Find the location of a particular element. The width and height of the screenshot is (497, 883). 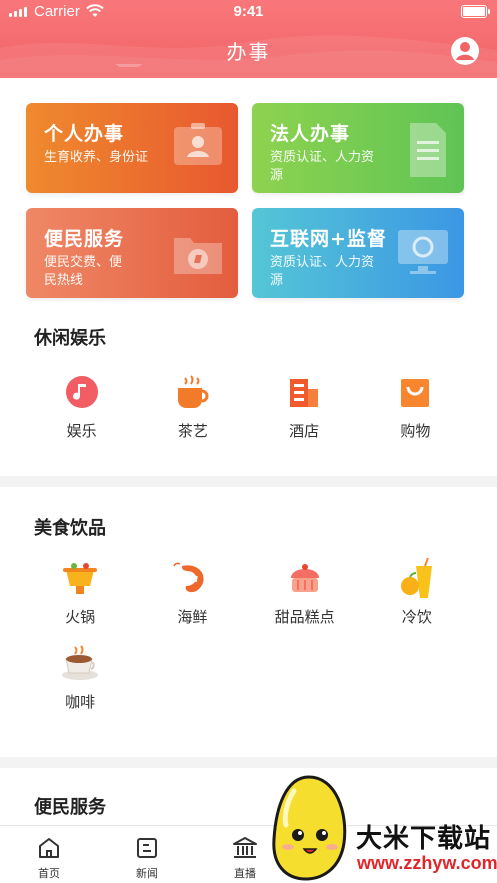

leisure-item-label: 娱乐 is located at coordinates (81, 431).